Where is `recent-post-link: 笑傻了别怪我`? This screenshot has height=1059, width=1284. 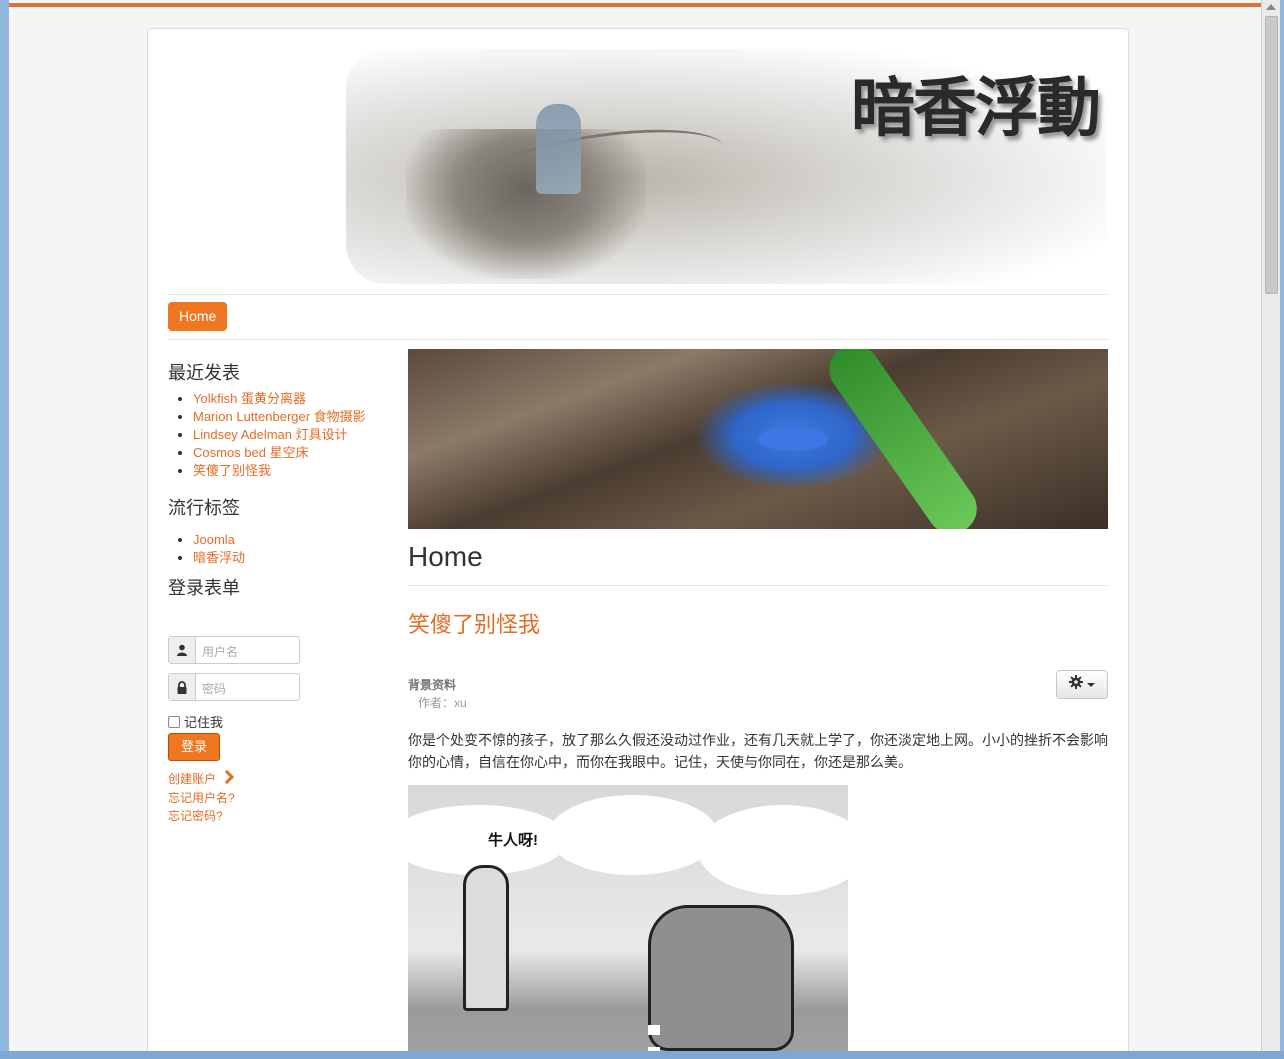 recent-post-link: 笑傻了别怪我 is located at coordinates (232, 470).